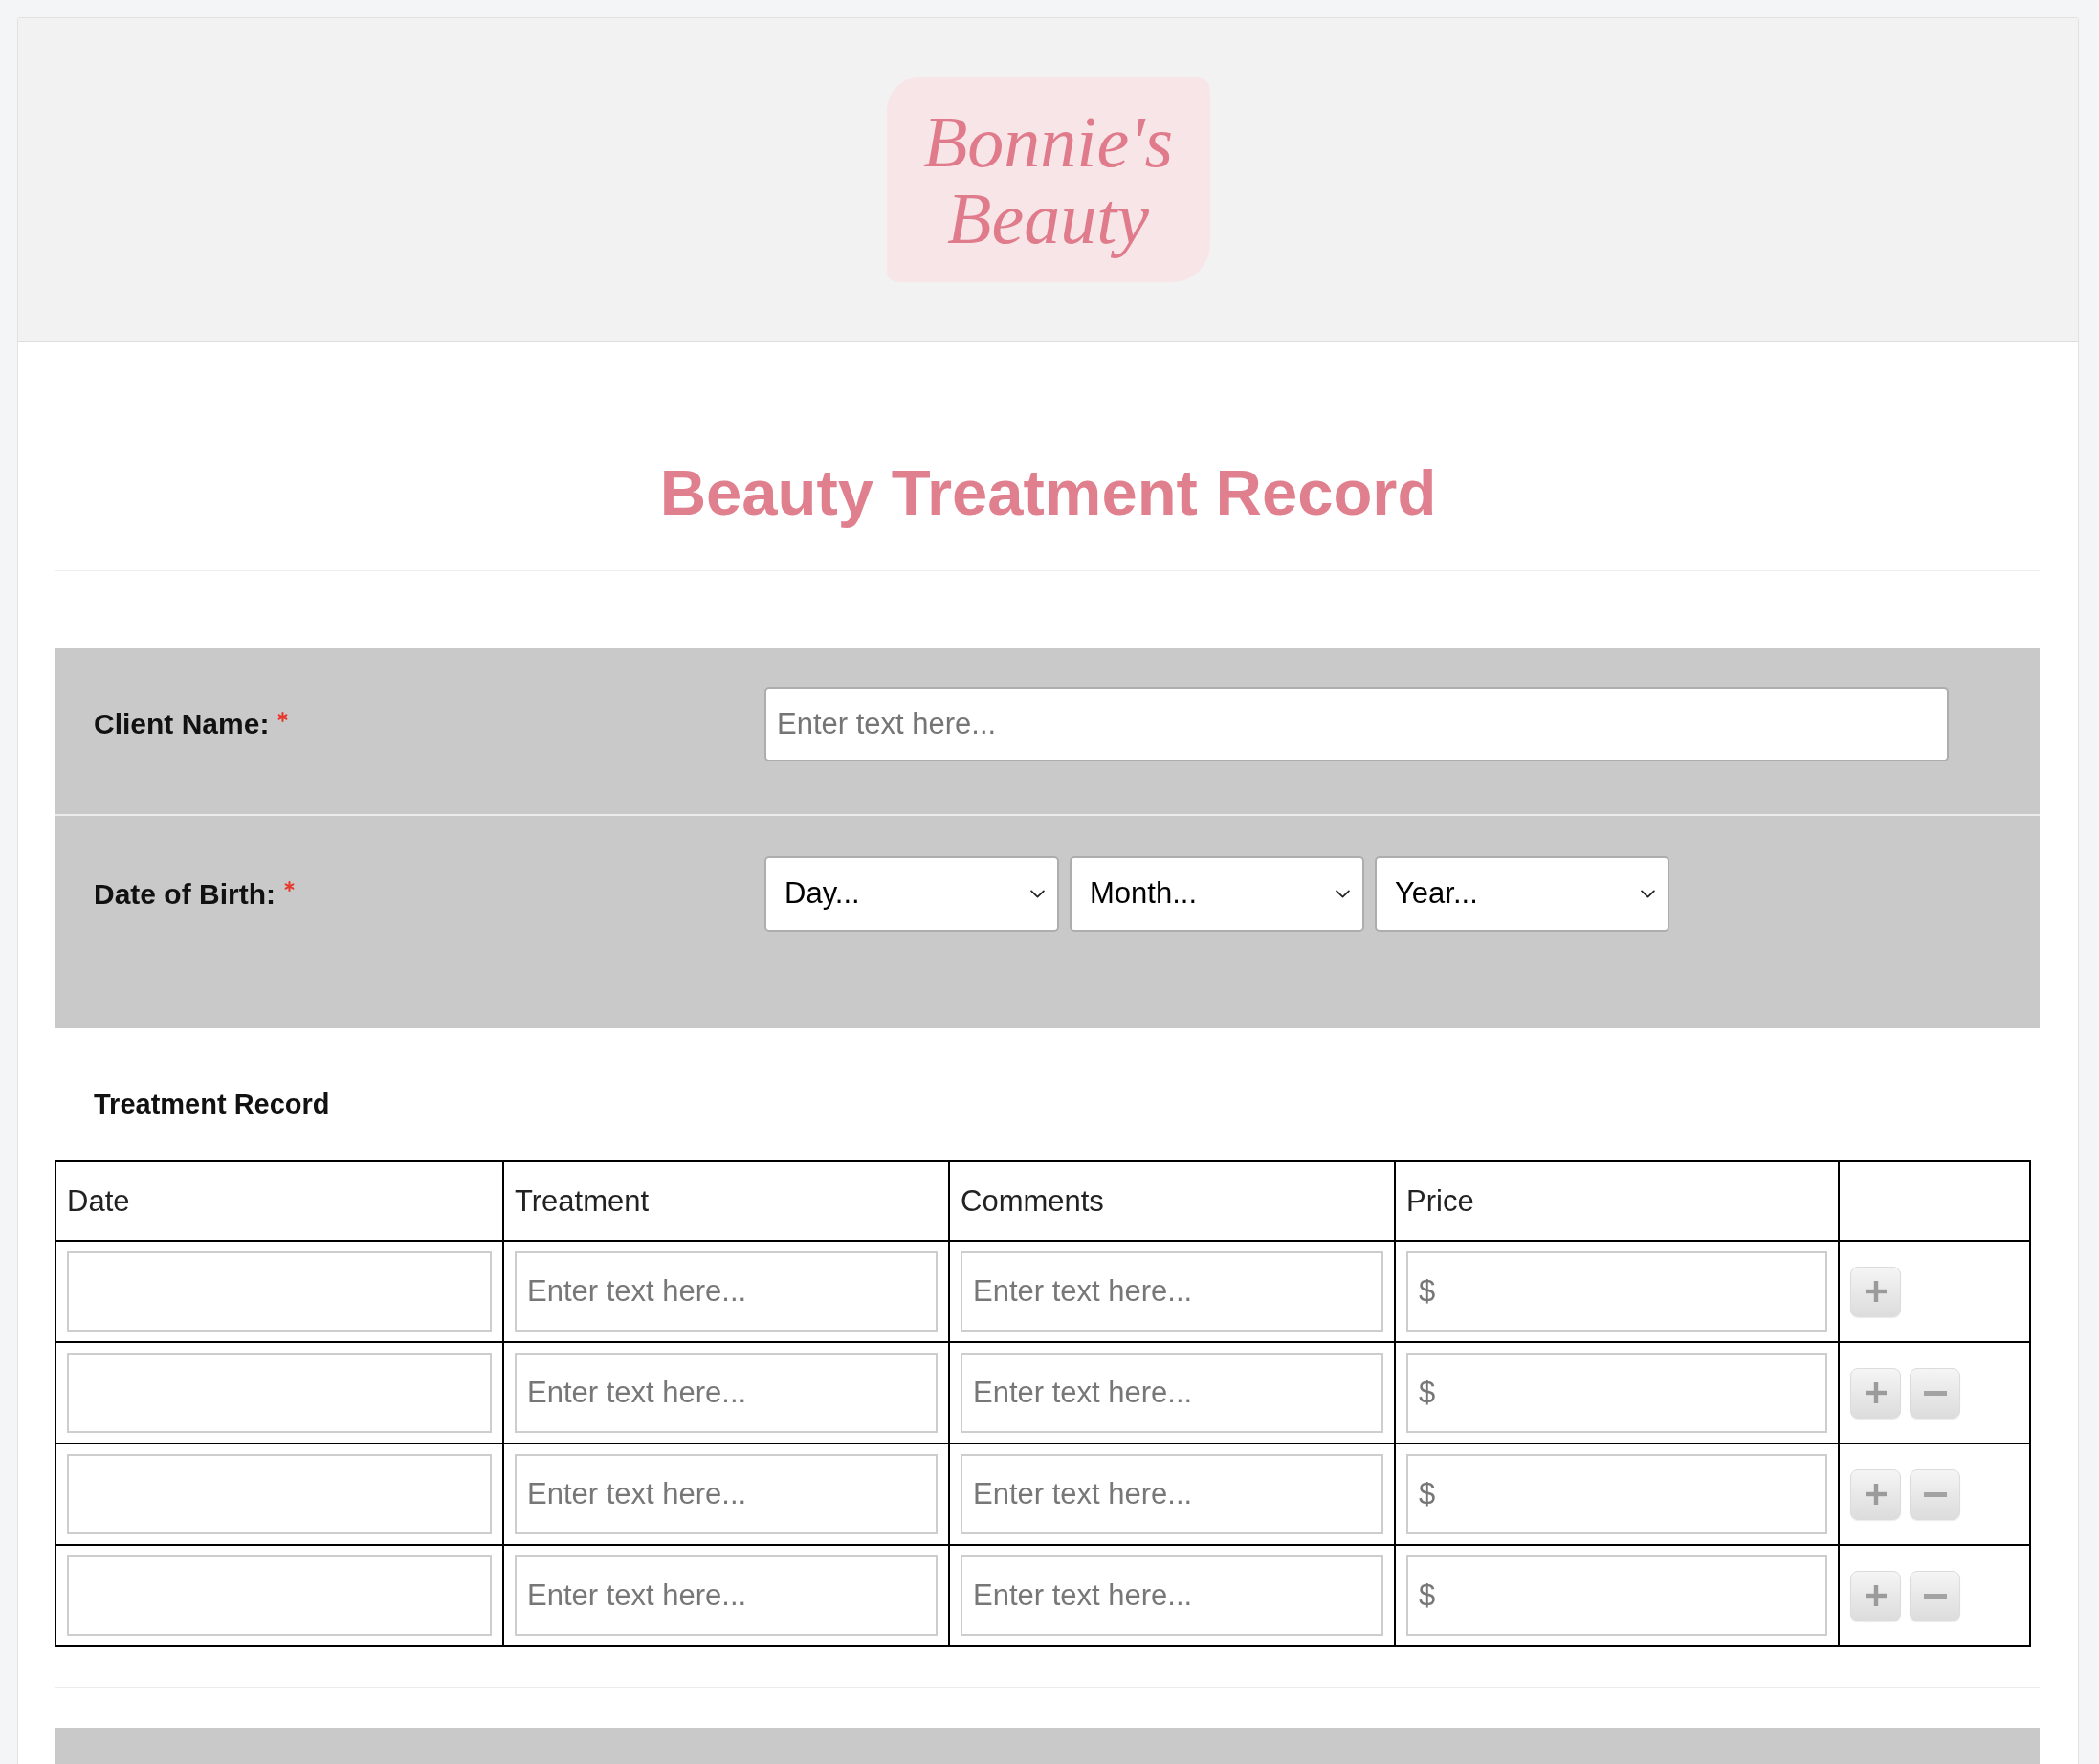  I want to click on column-header: Treatment, so click(582, 1200).